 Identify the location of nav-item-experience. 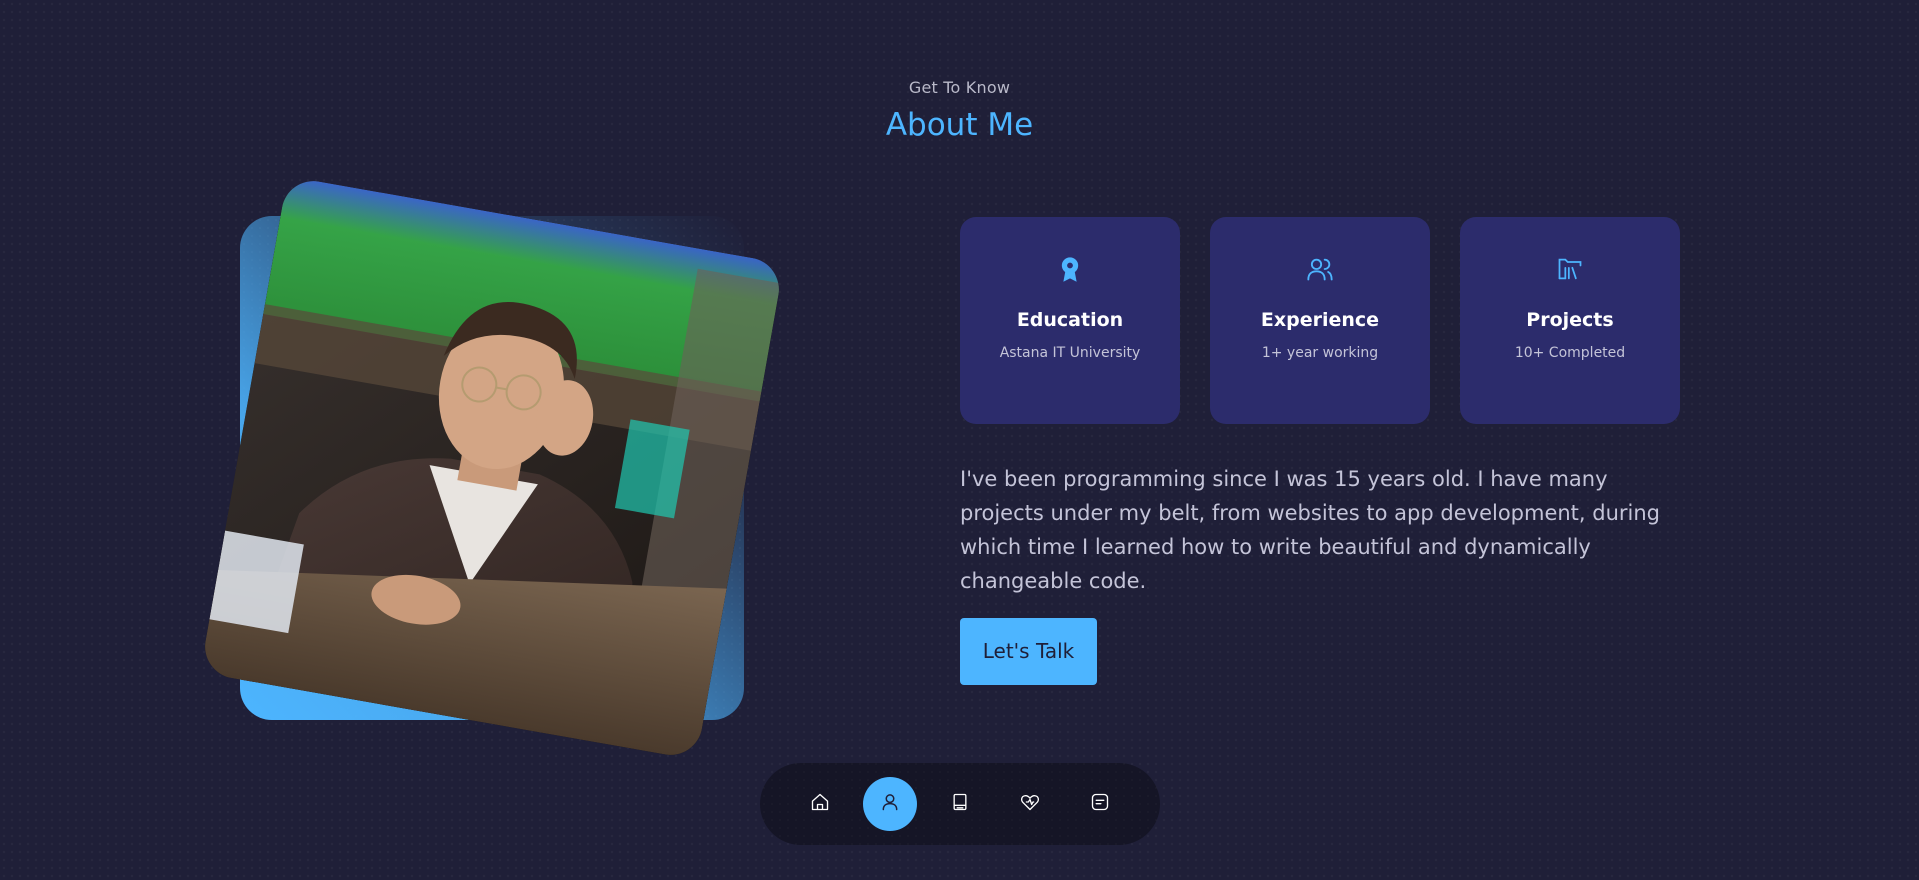
(960, 804).